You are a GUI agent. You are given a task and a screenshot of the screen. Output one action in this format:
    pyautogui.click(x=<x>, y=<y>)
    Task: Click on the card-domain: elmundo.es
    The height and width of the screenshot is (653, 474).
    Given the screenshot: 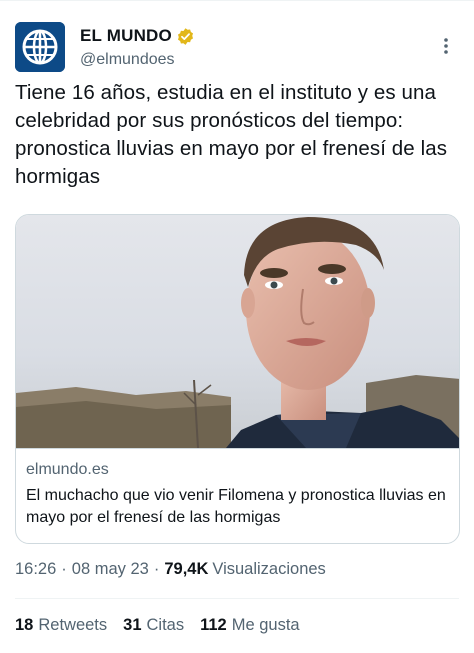 What is the action you would take?
    pyautogui.click(x=67, y=469)
    